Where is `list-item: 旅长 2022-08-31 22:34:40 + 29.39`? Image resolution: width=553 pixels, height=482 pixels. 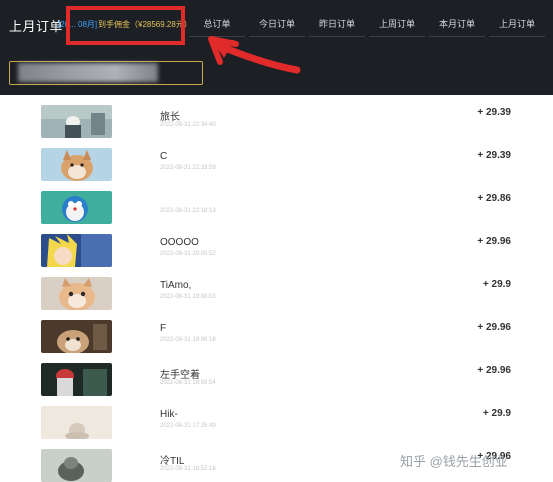
list-item: 旅长 2022-08-31 22:34:40 + 29.39 is located at coordinates (276, 116).